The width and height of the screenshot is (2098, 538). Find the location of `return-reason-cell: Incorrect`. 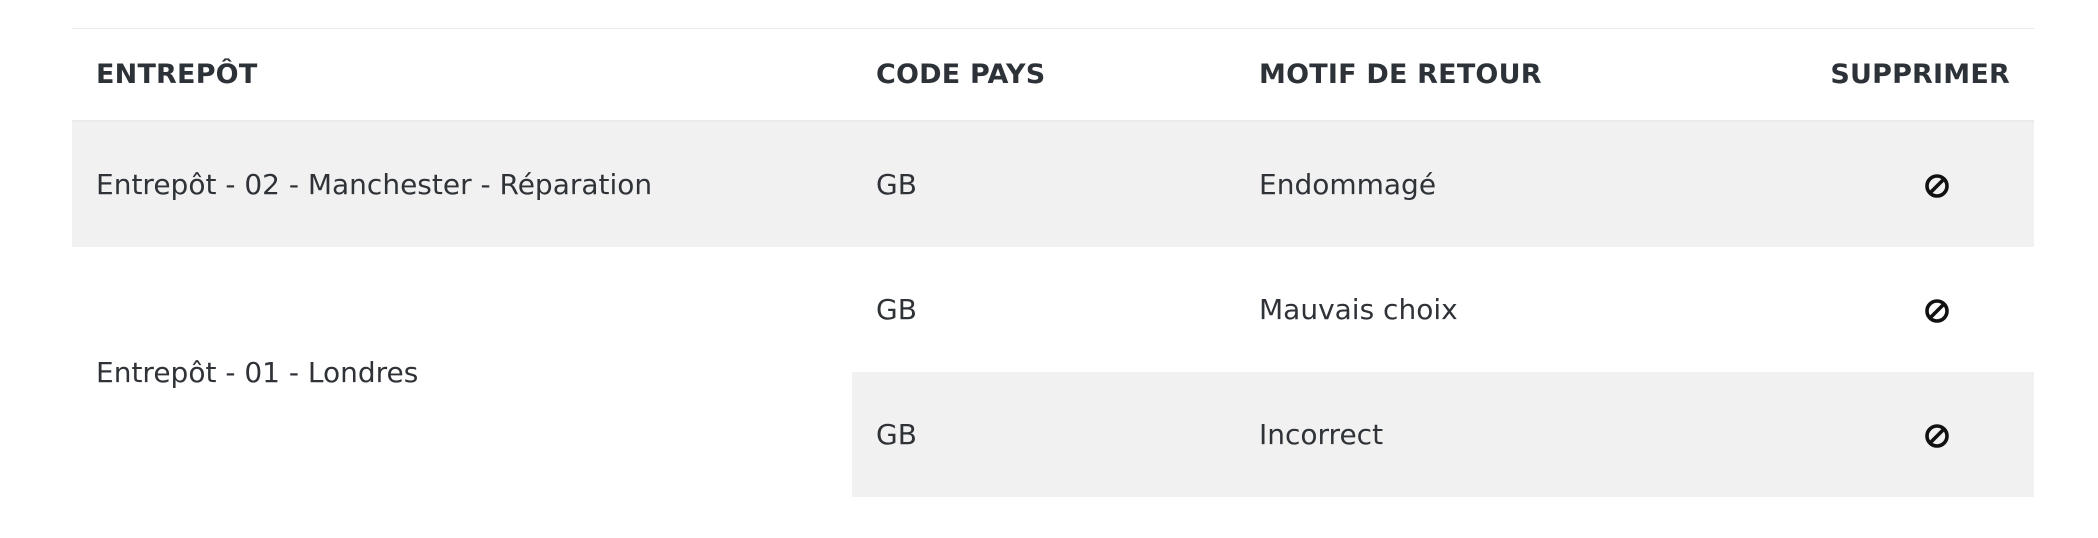

return-reason-cell: Incorrect is located at coordinates (1522, 434).